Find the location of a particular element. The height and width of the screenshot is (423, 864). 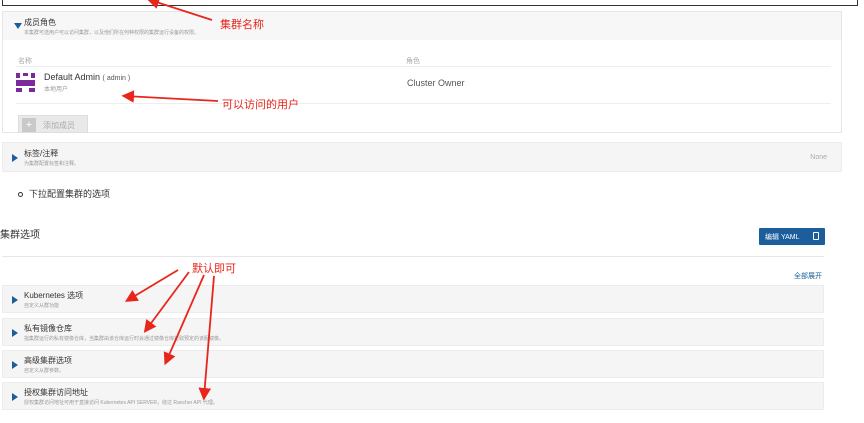

option-section-advanced: 高级集群选项 自定义从群参数。 is located at coordinates (413, 364).